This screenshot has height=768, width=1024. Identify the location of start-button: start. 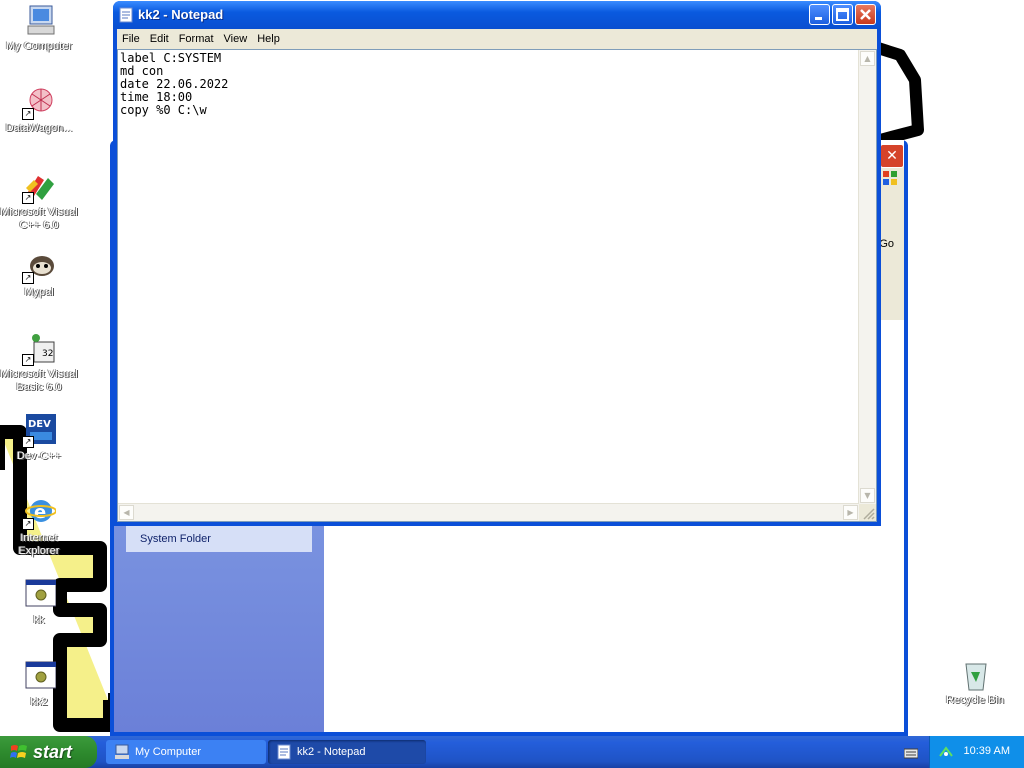
(48, 752).